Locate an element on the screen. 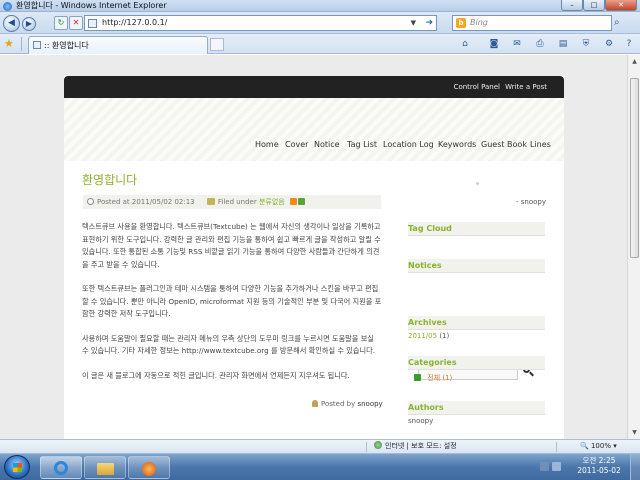 The height and width of the screenshot is (480, 640). post-title: 환영합니다 is located at coordinates (232, 179).